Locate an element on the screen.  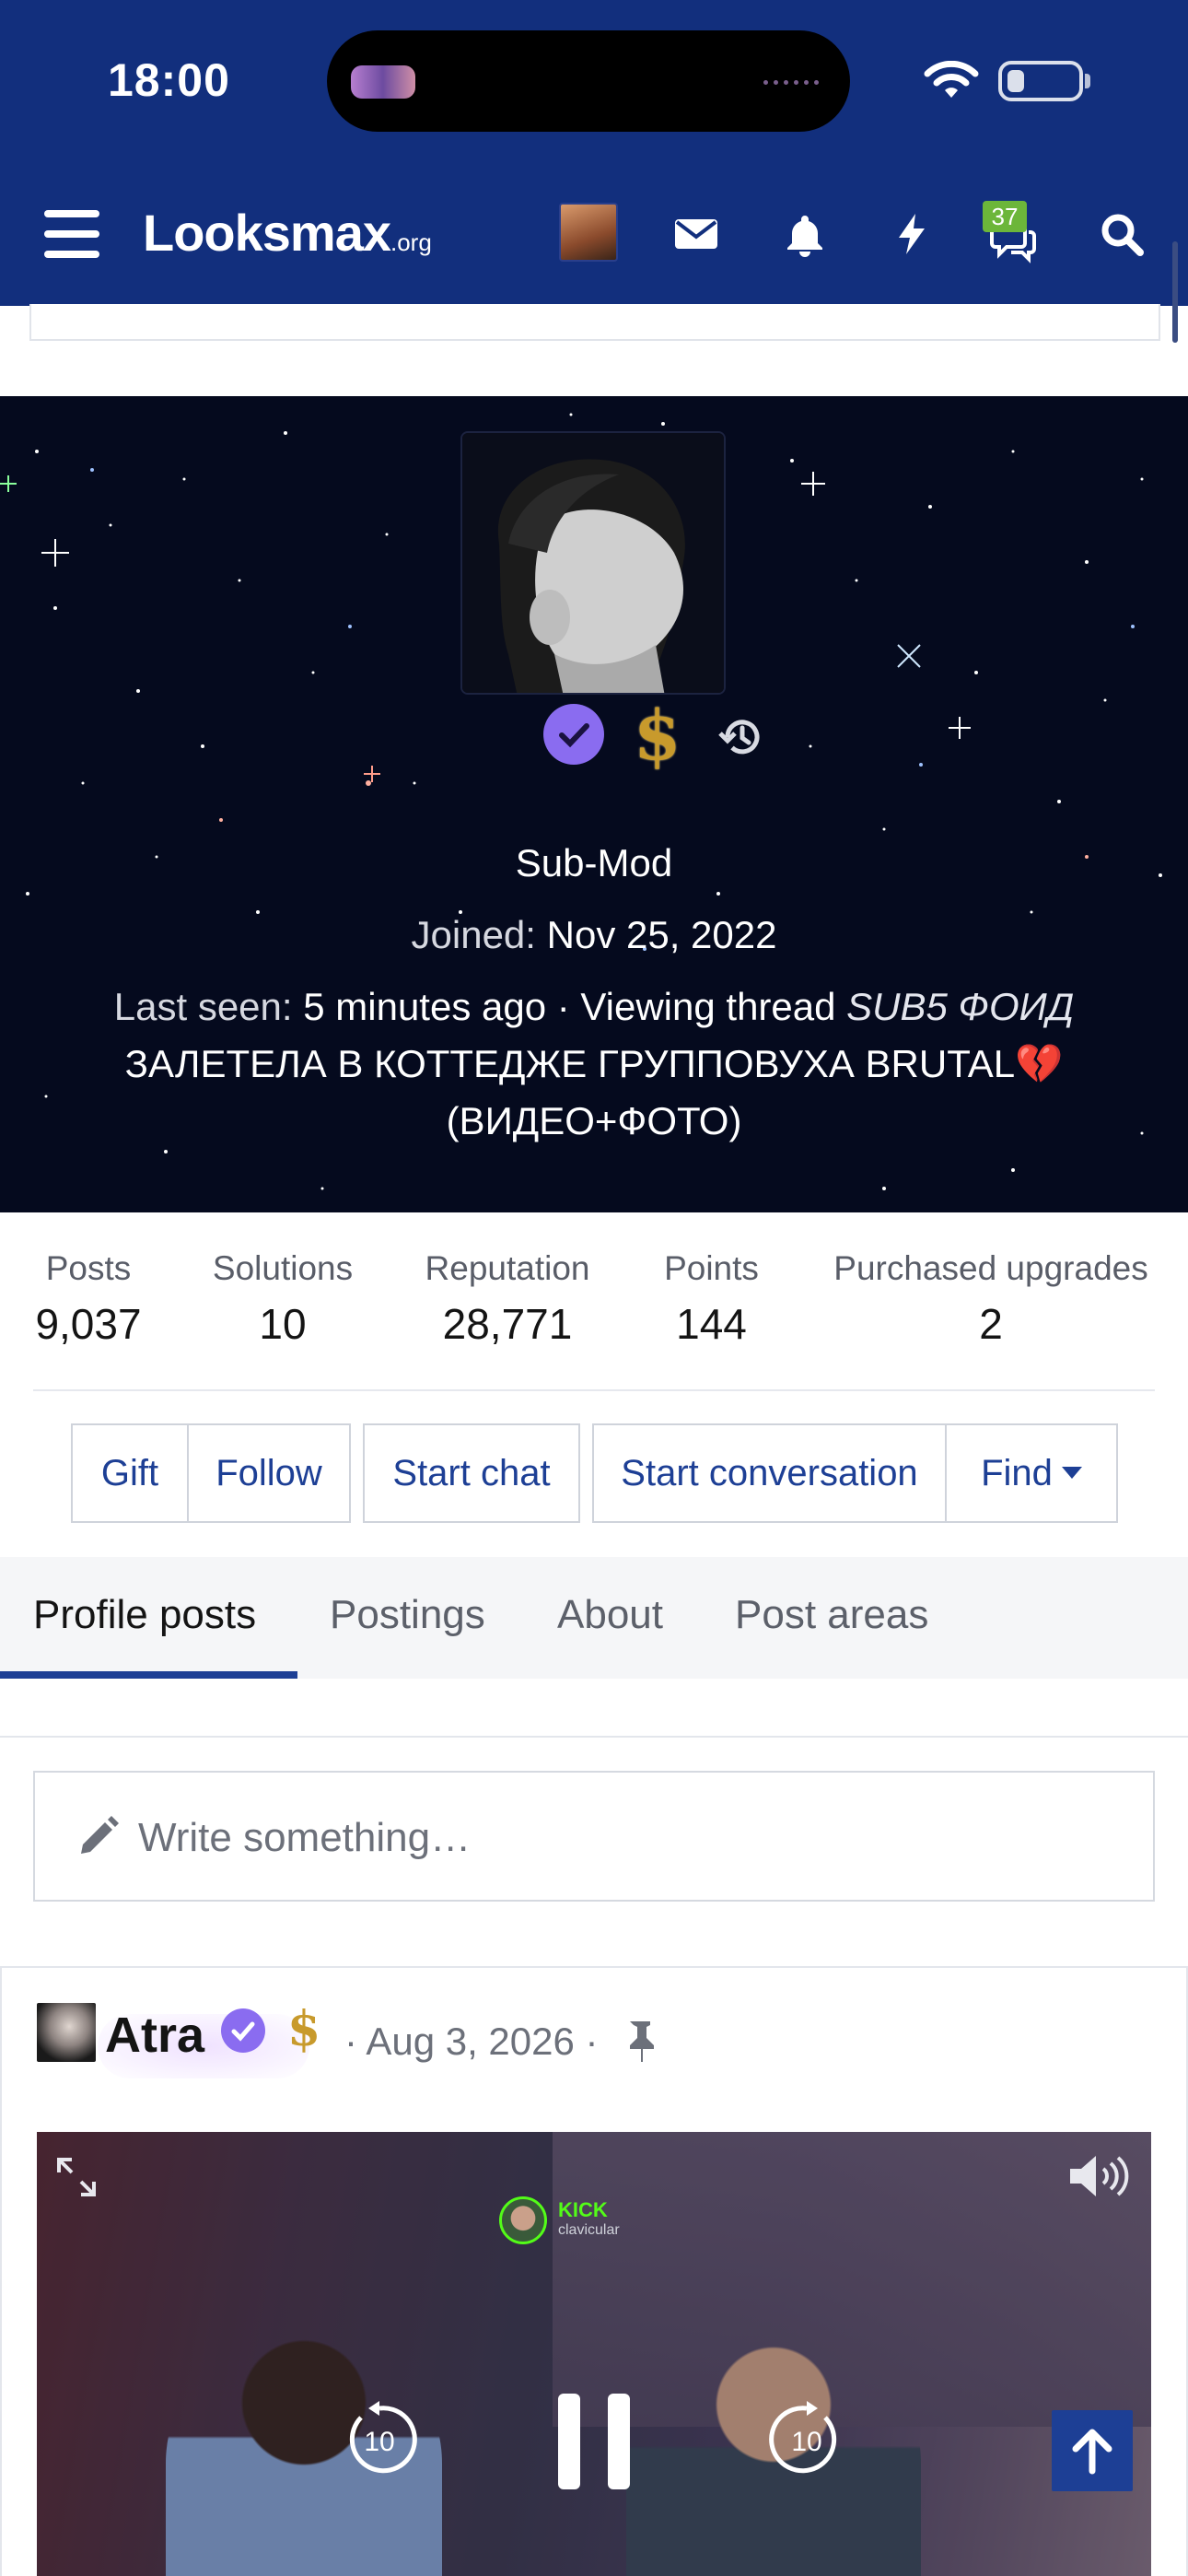
status-time: 18:00 is located at coordinates (169, 80).